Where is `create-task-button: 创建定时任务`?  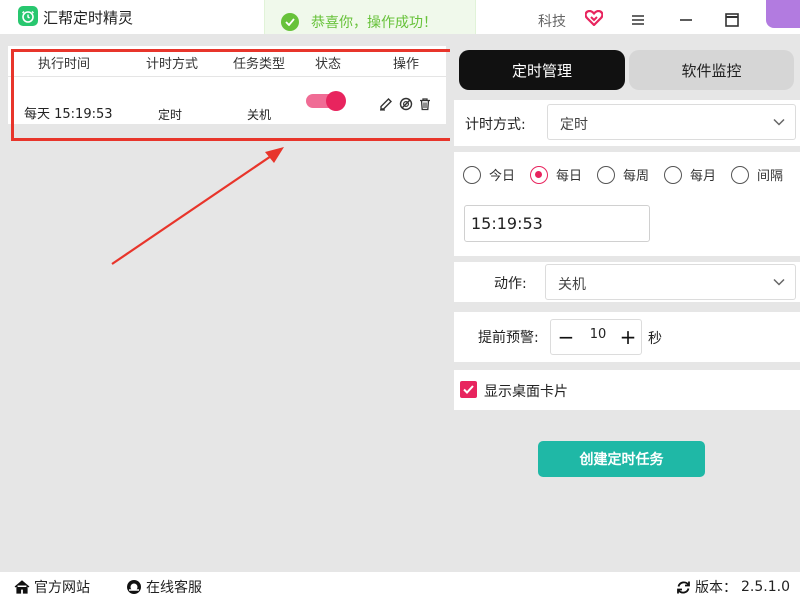 create-task-button: 创建定时任务 is located at coordinates (621, 459).